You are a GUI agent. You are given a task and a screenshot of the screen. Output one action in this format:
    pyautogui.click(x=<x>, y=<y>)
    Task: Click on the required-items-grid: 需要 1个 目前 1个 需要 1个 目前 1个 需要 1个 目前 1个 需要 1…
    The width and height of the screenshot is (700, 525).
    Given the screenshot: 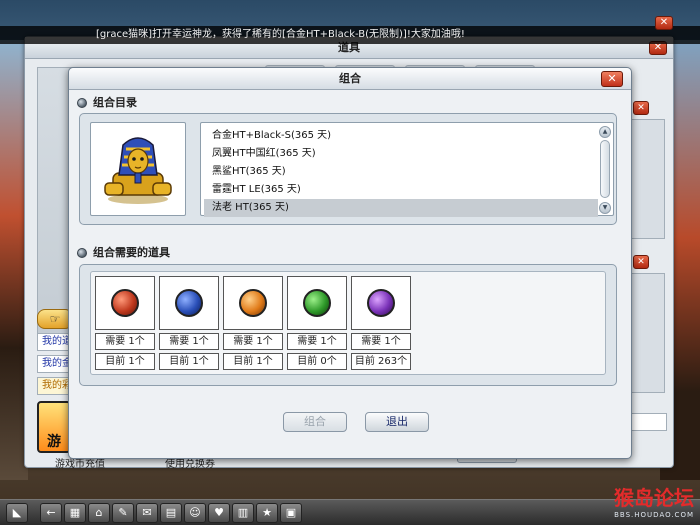 What is the action you would take?
    pyautogui.click(x=348, y=323)
    